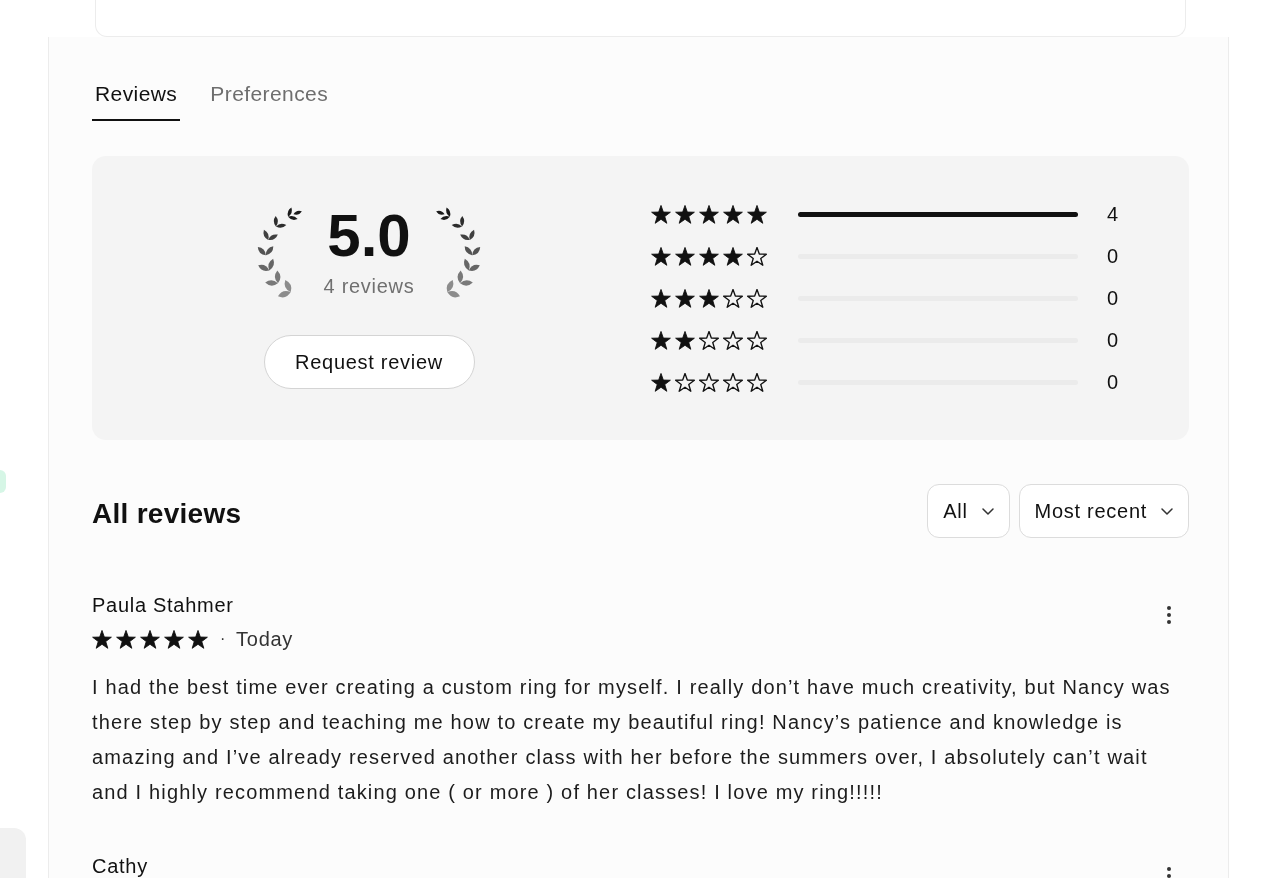 This screenshot has height=878, width=1286. I want to click on section-title: All reviews, so click(167, 514).